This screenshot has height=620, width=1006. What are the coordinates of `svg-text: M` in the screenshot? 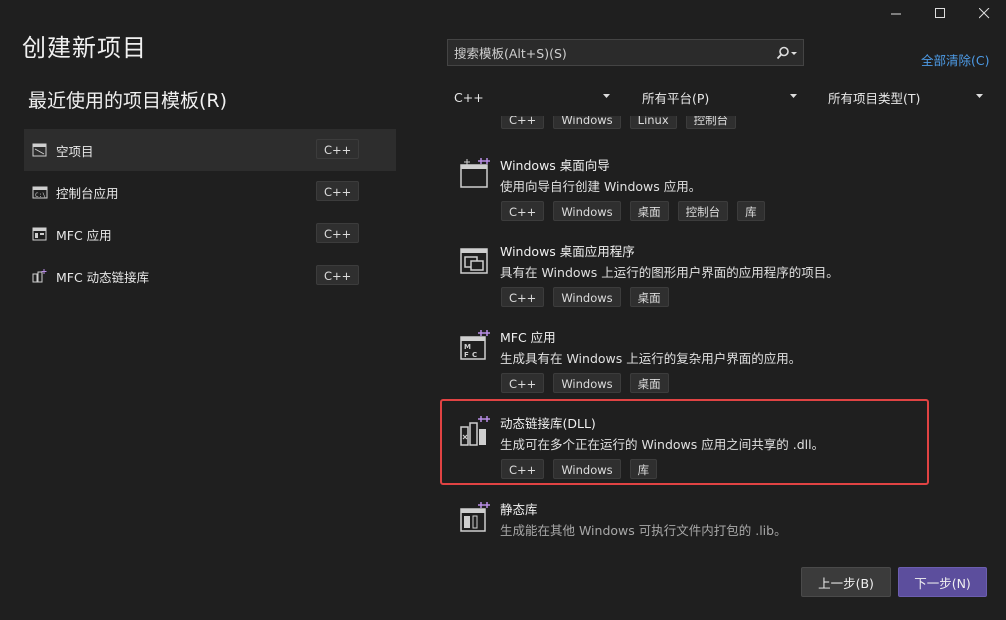 It's located at (467, 347).